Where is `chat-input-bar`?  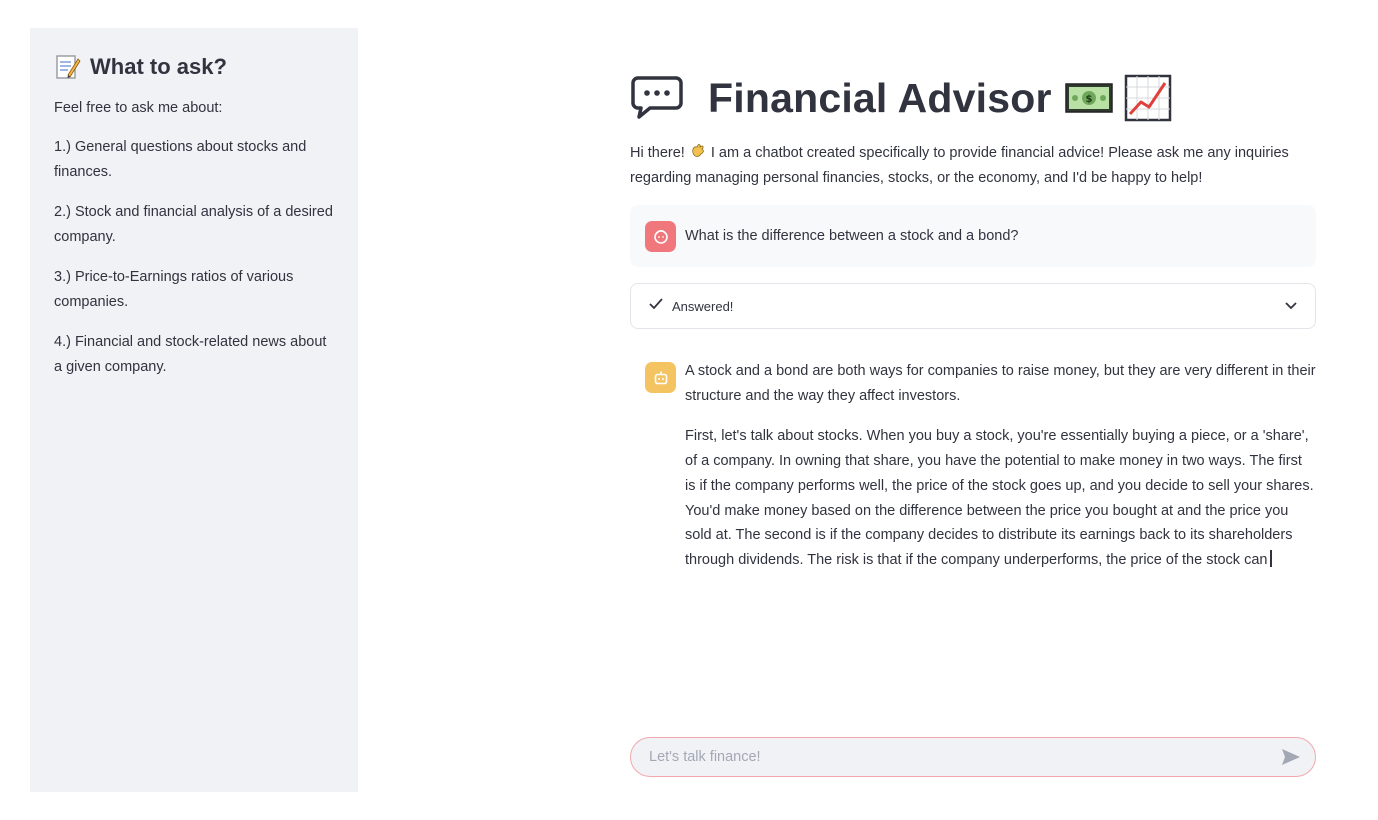 chat-input-bar is located at coordinates (973, 757).